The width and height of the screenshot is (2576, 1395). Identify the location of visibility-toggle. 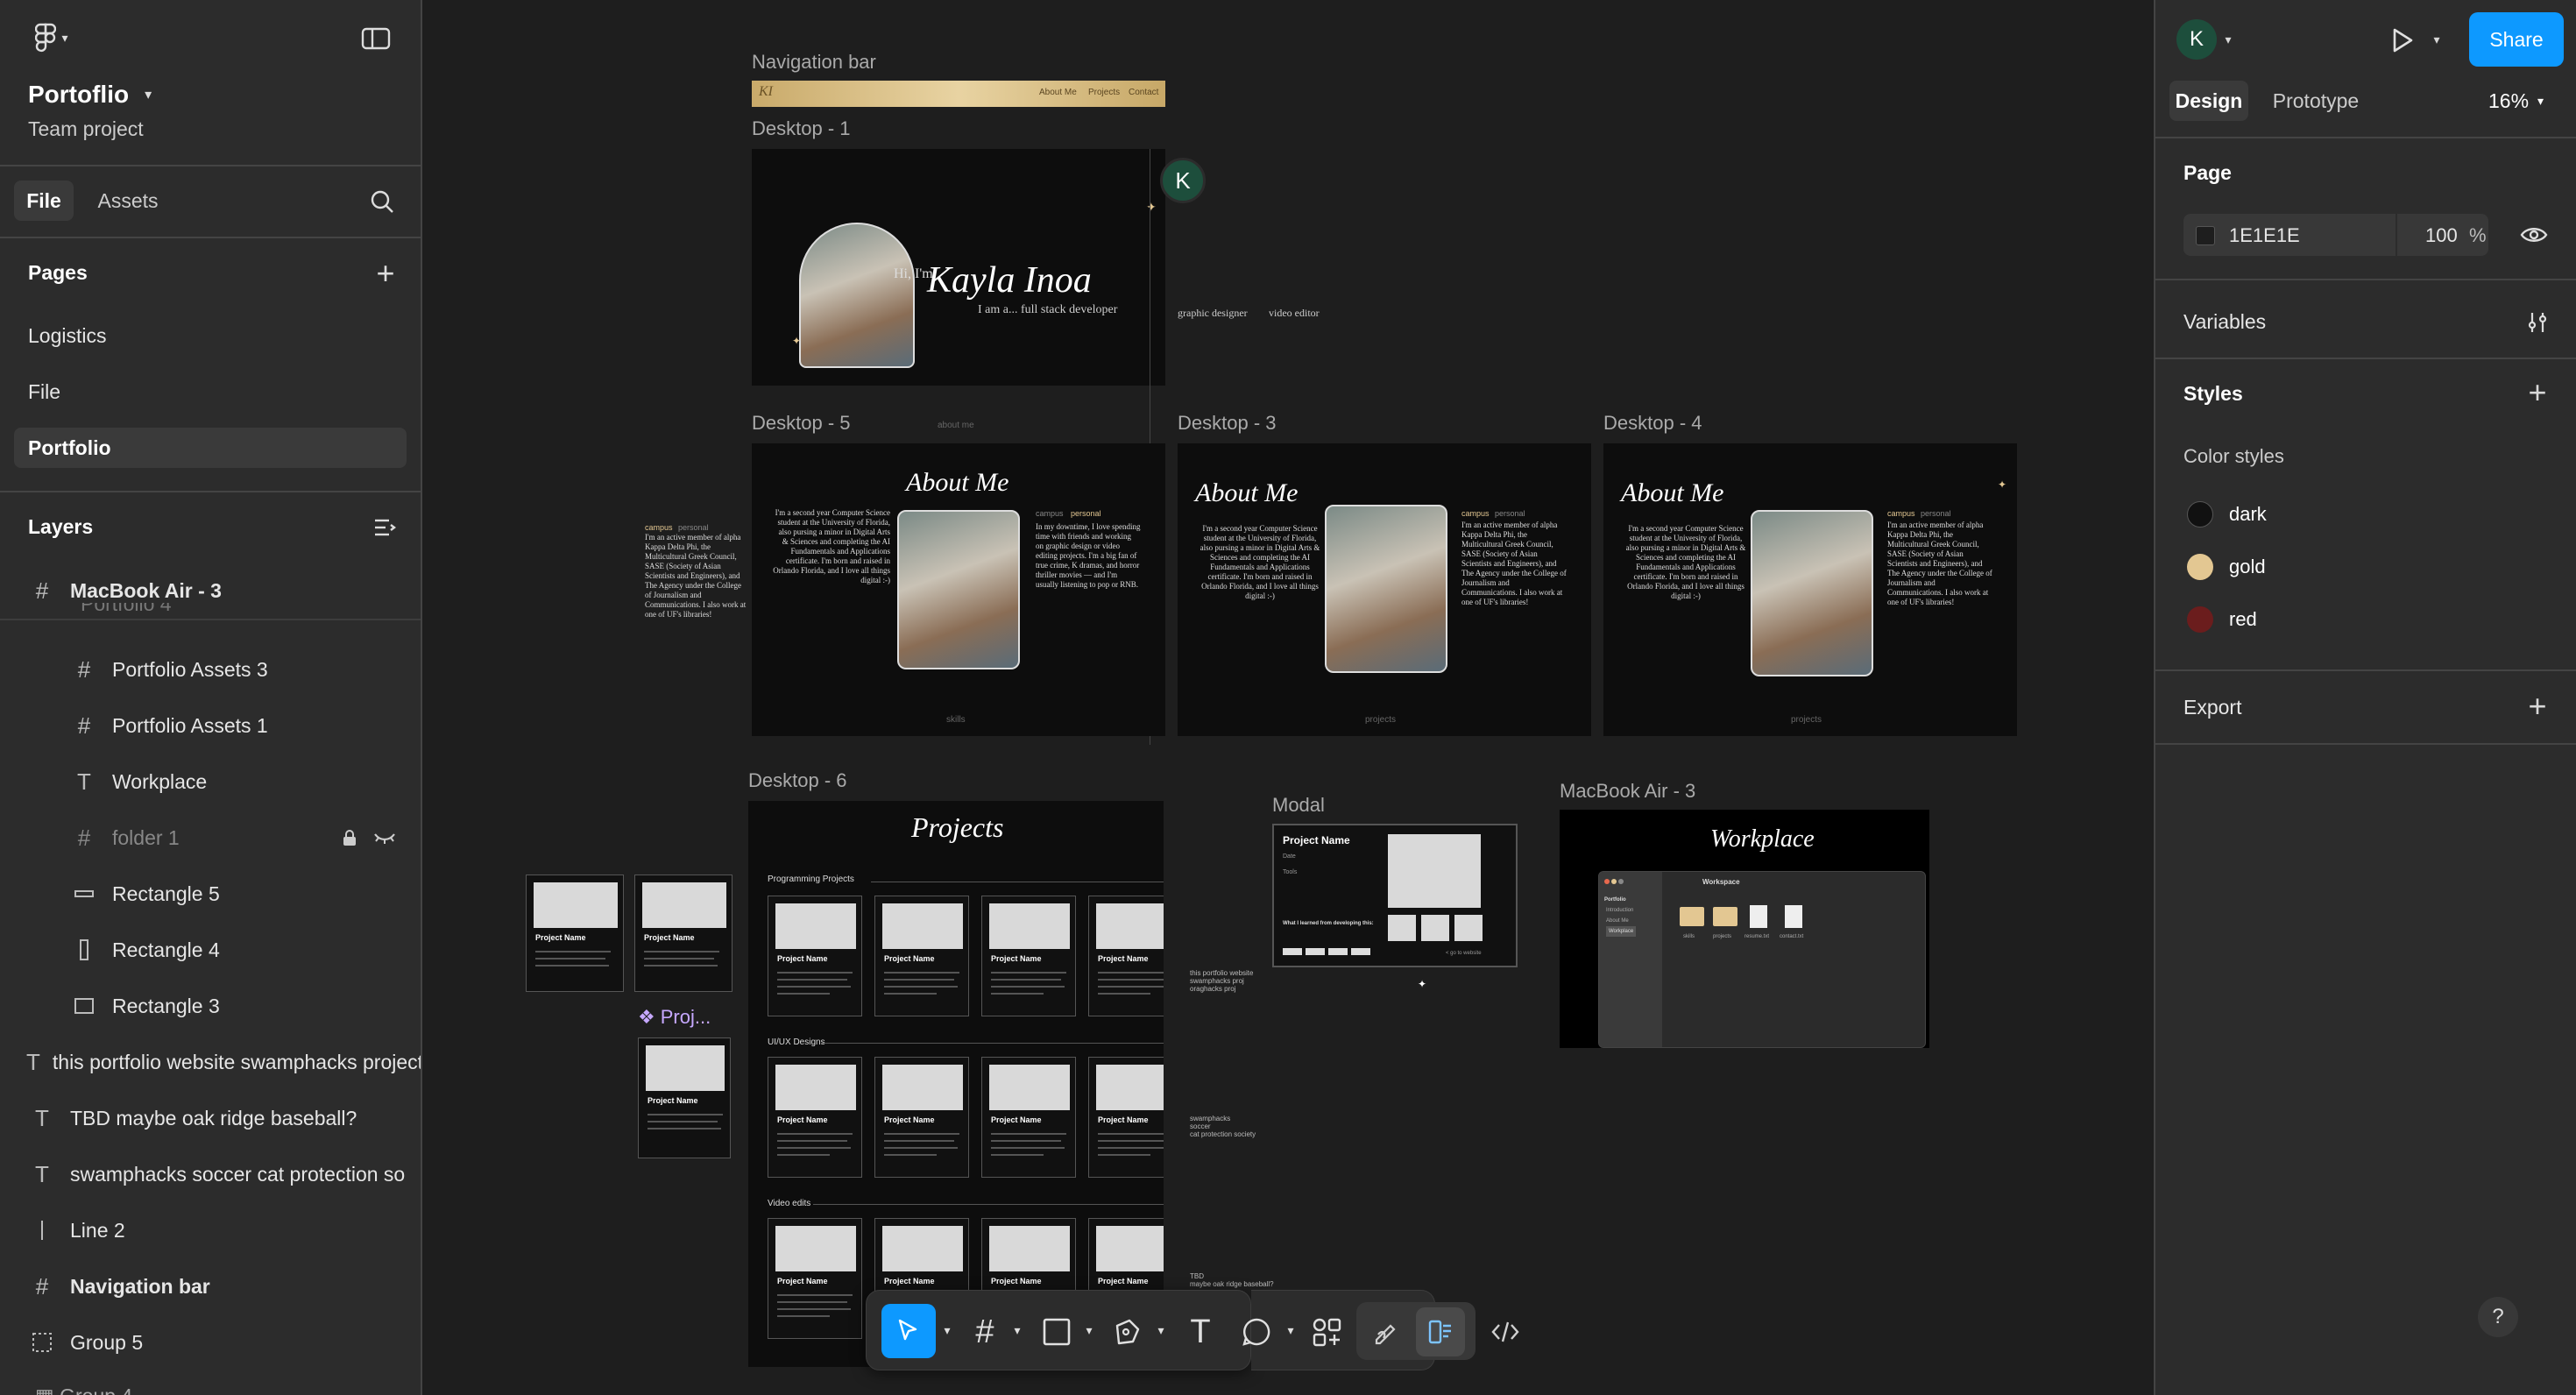
(2533, 235).